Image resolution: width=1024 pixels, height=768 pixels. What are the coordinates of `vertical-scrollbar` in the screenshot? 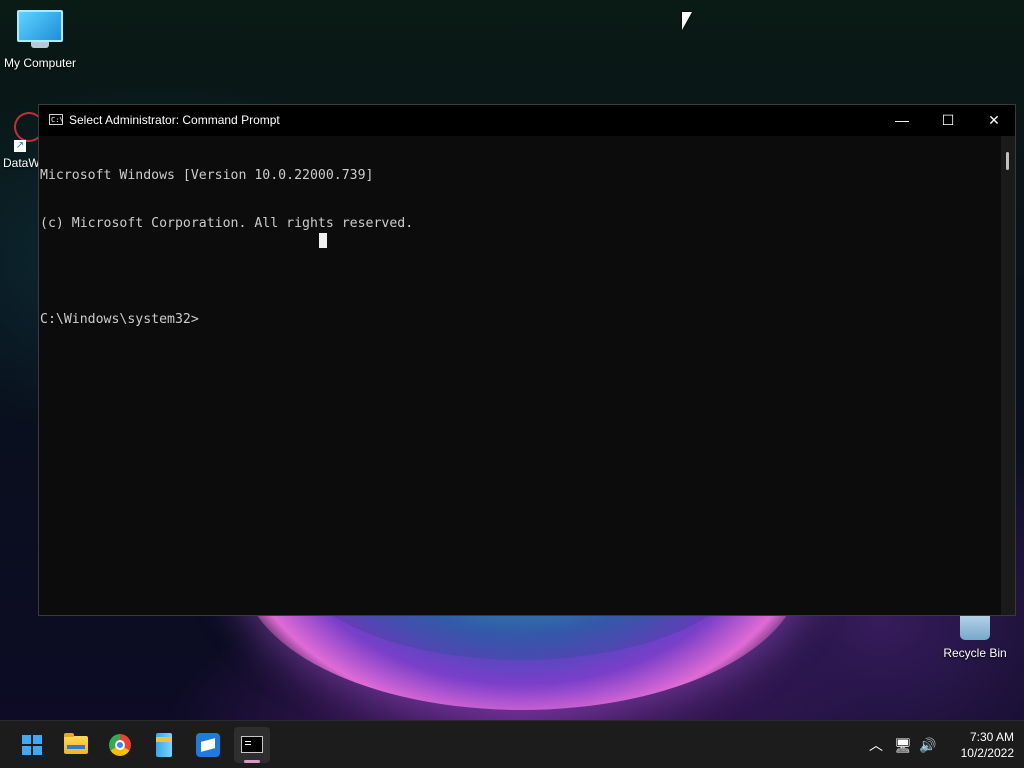 It's located at (1008, 375).